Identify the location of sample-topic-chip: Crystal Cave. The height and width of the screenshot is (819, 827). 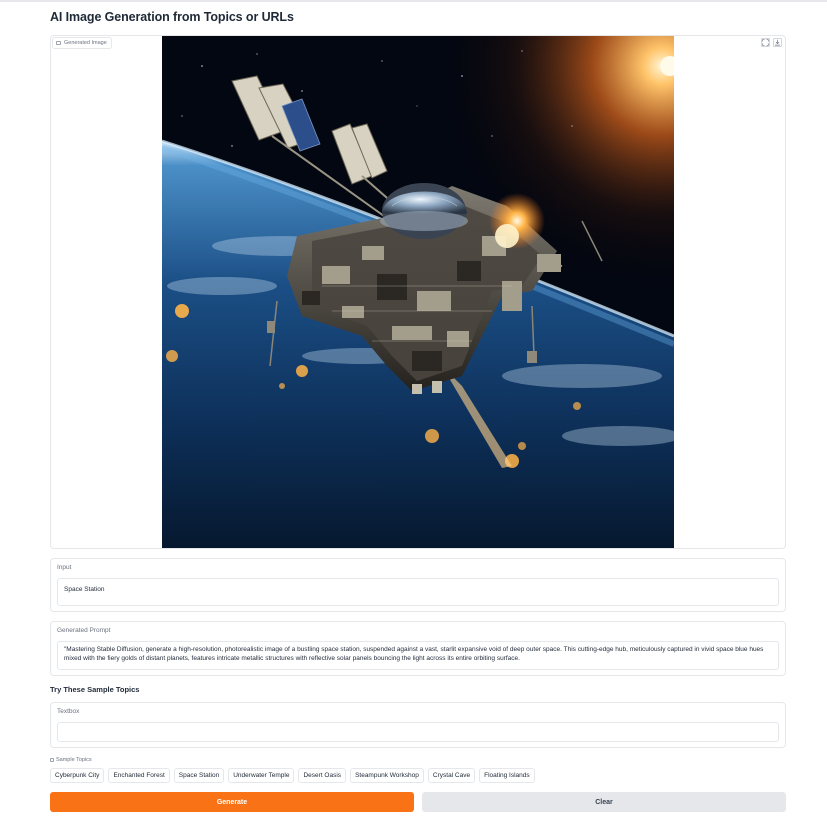
(451, 775).